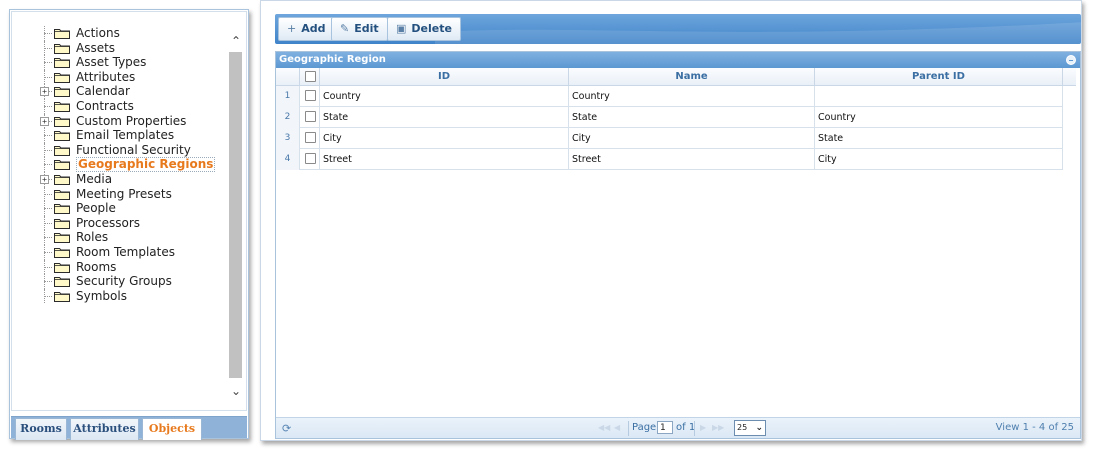  What do you see at coordinates (133, 149) in the screenshot?
I see `tree-item-label: Functional Security` at bounding box center [133, 149].